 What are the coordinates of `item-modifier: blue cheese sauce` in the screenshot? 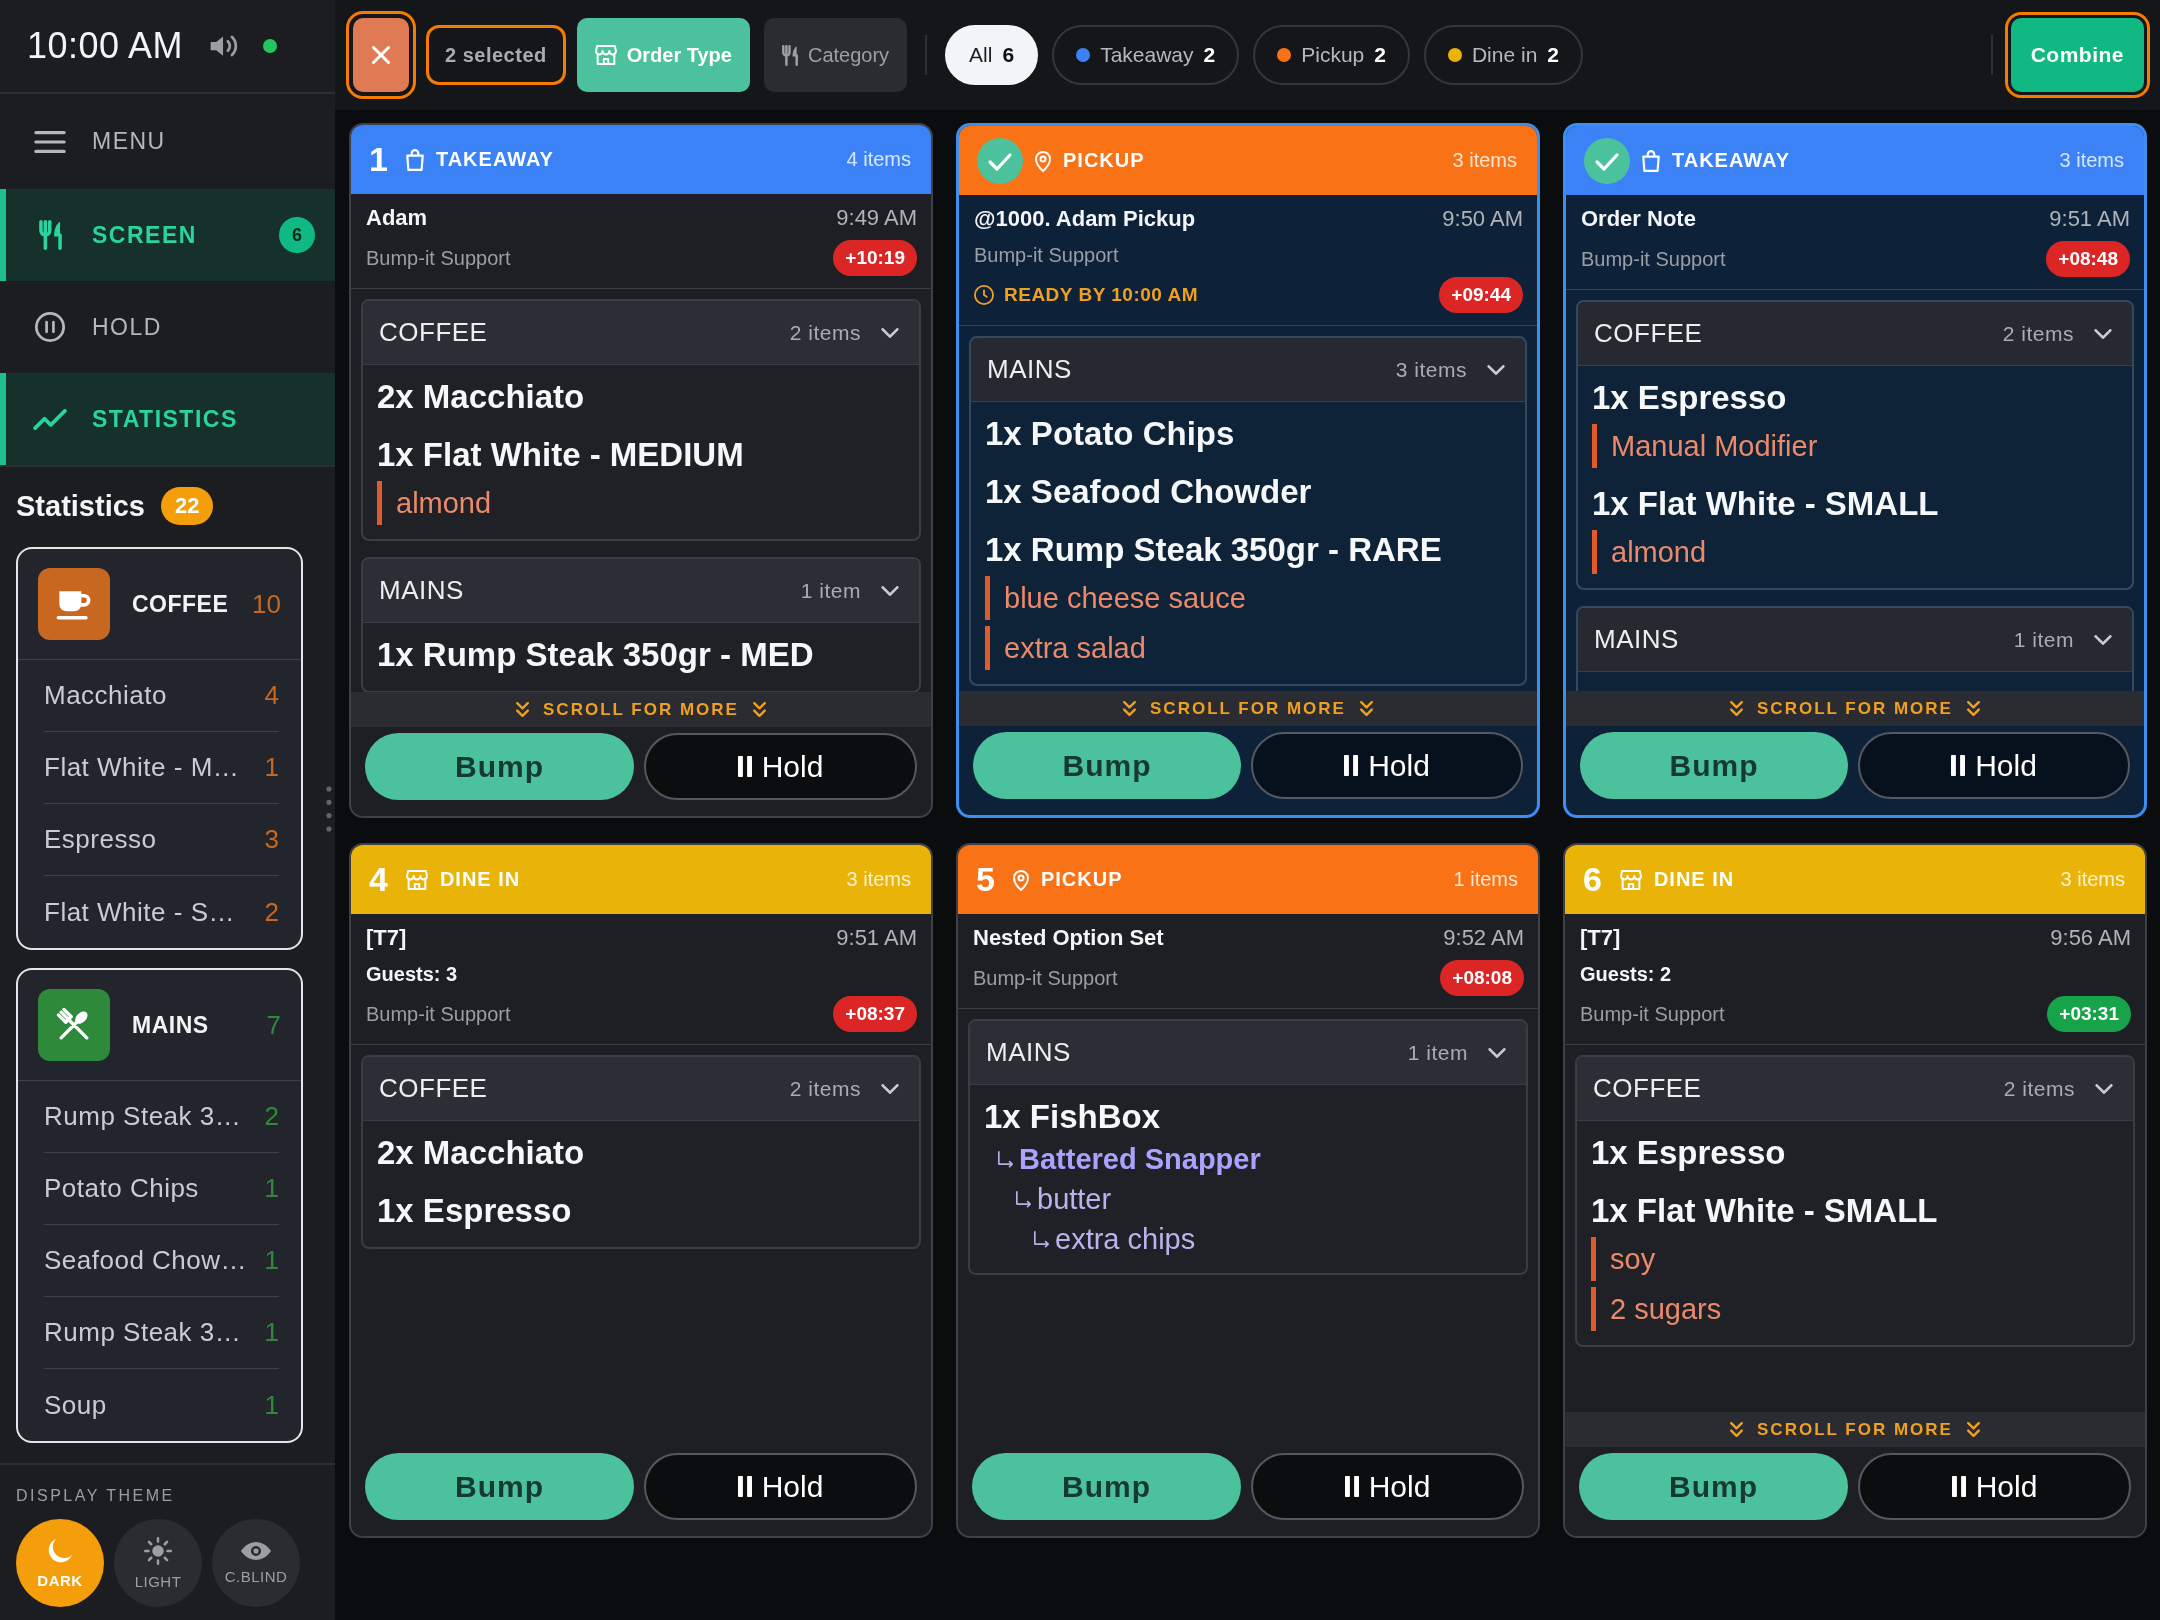 It's located at (1248, 598).